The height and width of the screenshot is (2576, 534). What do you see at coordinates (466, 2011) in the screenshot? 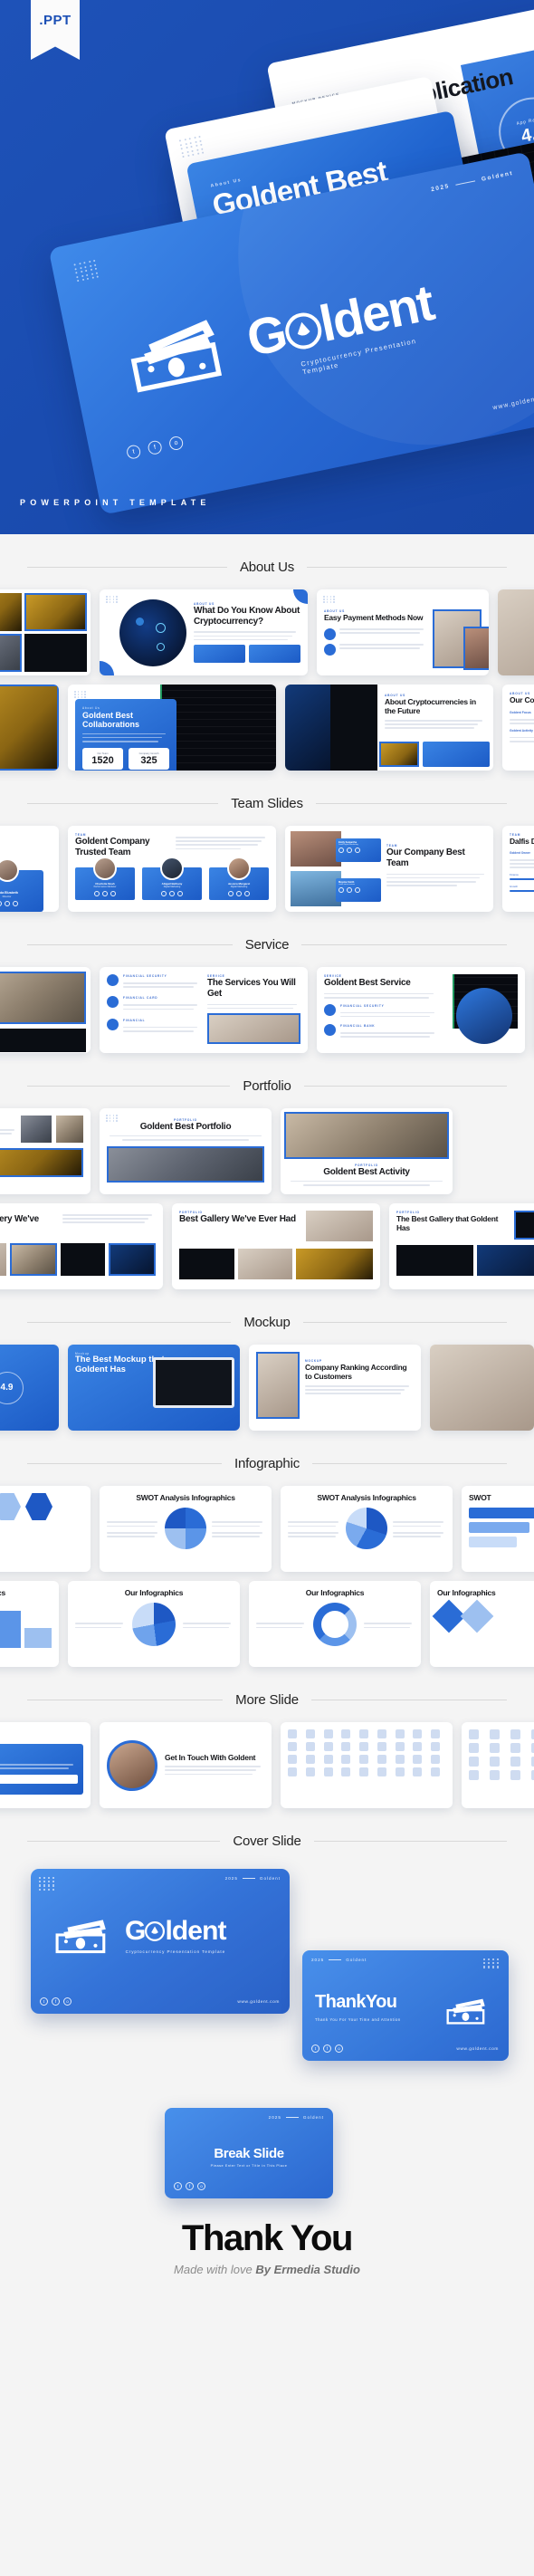
I see `money-icon` at bounding box center [466, 2011].